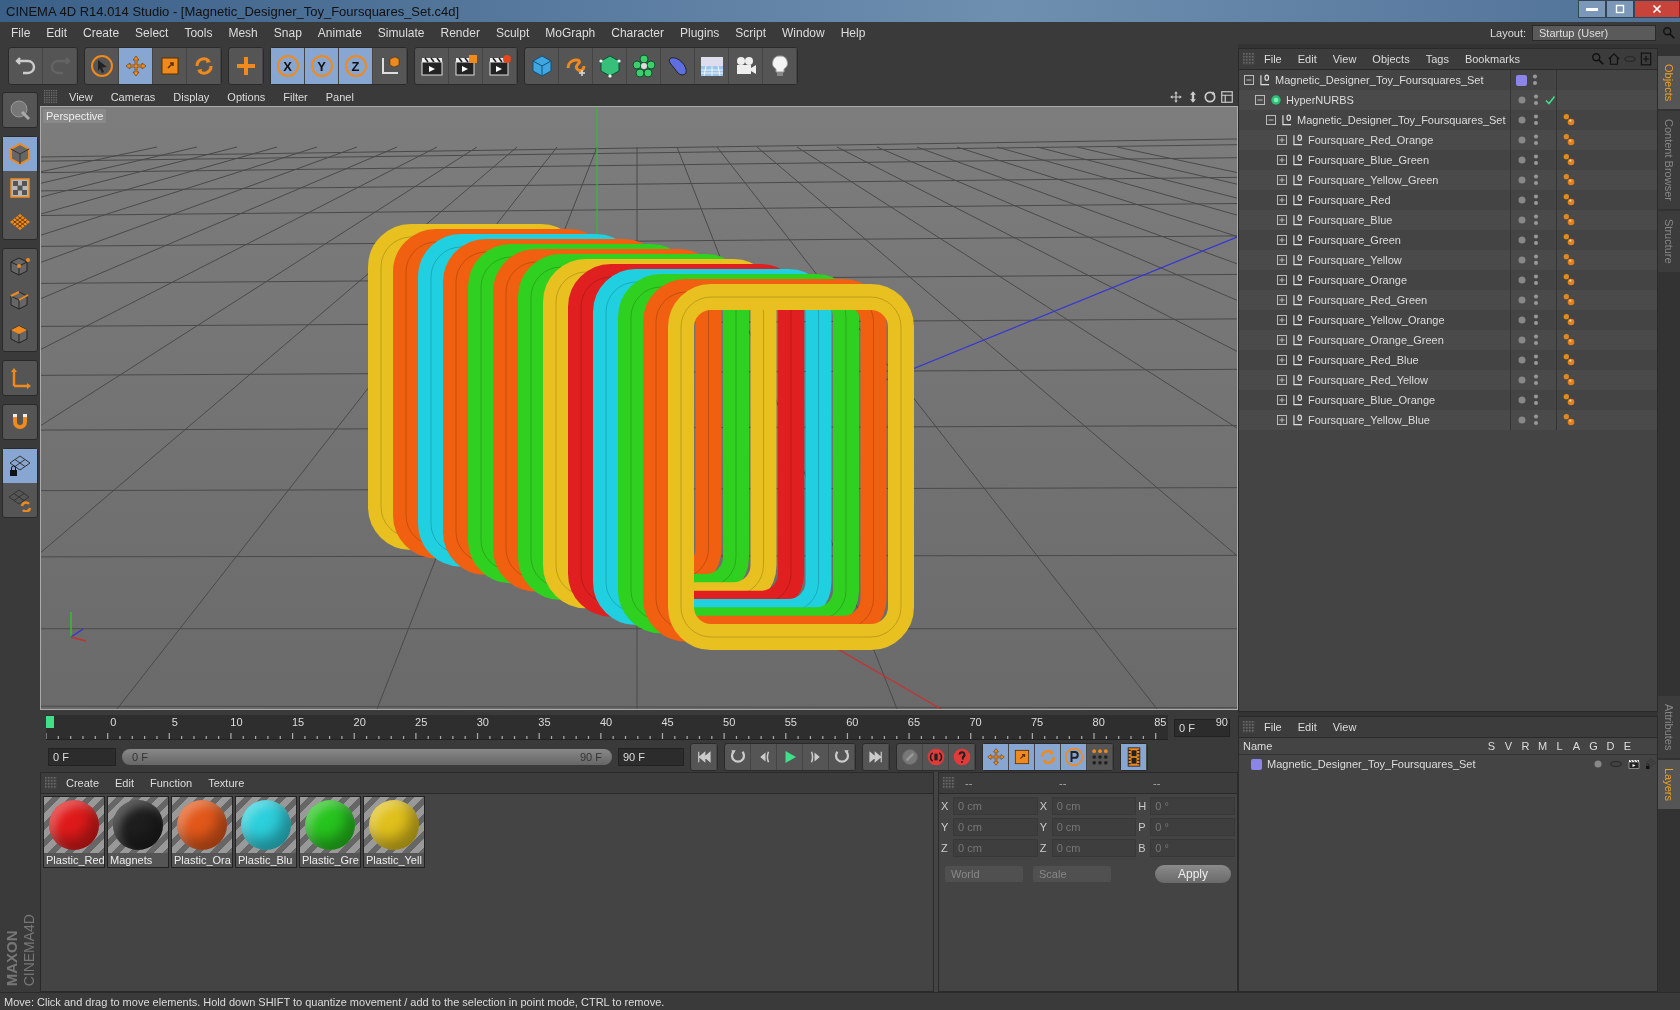 The image size is (1680, 1010). I want to click on timeline-view-button, so click(1134, 757).